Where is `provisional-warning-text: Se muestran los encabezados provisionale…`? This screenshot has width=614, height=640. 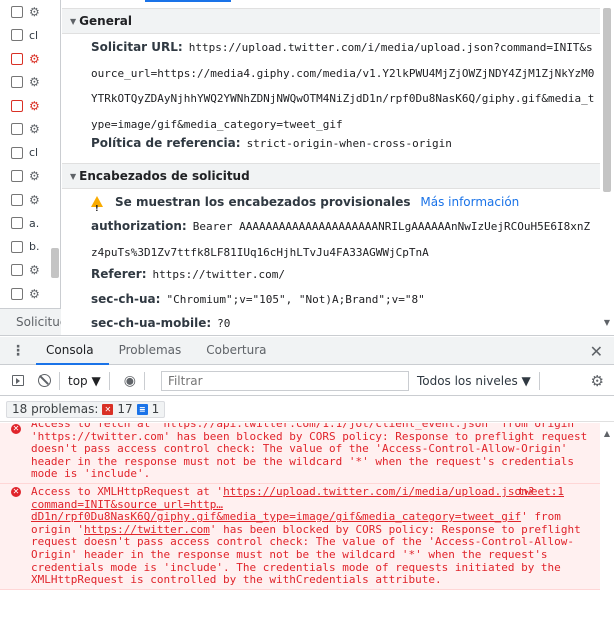 provisional-warning-text: Se muestran los encabezados provisionale… is located at coordinates (263, 202).